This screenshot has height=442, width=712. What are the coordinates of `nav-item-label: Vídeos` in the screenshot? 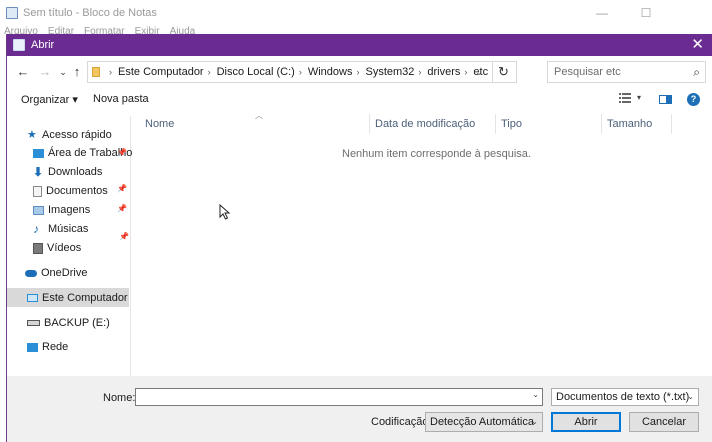 It's located at (64, 248).